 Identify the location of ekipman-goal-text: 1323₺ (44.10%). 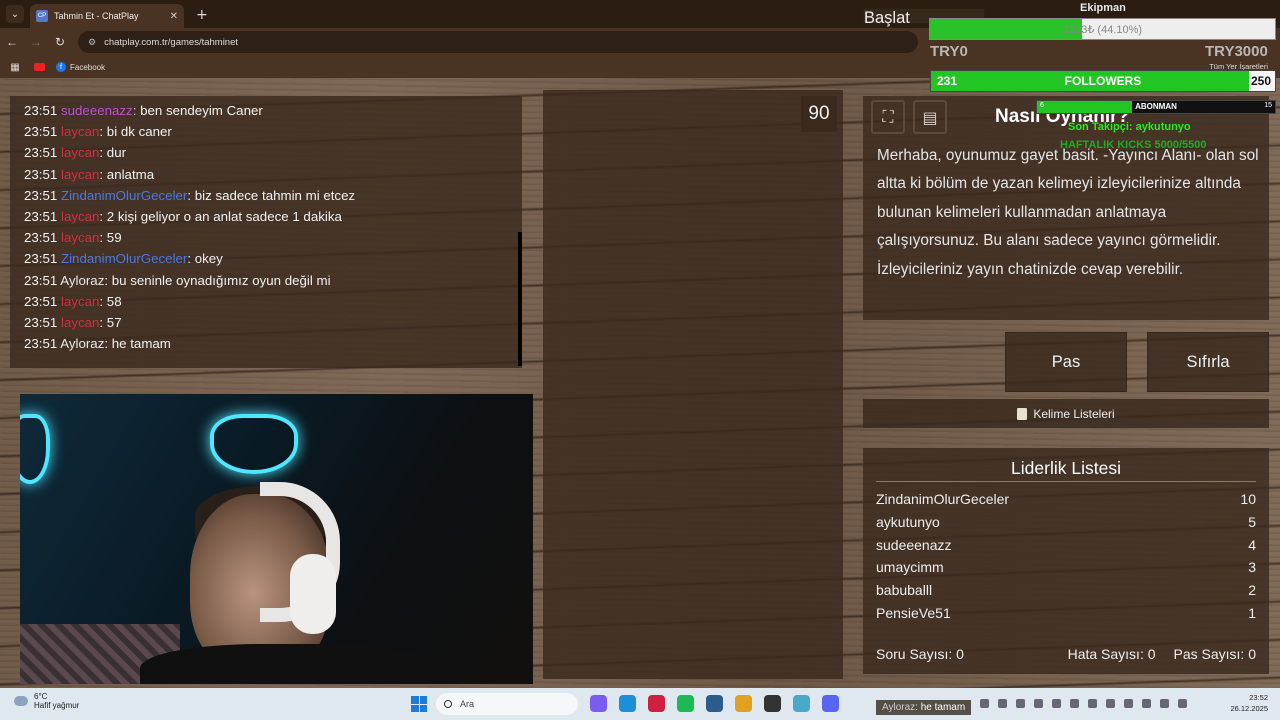
(1102, 30).